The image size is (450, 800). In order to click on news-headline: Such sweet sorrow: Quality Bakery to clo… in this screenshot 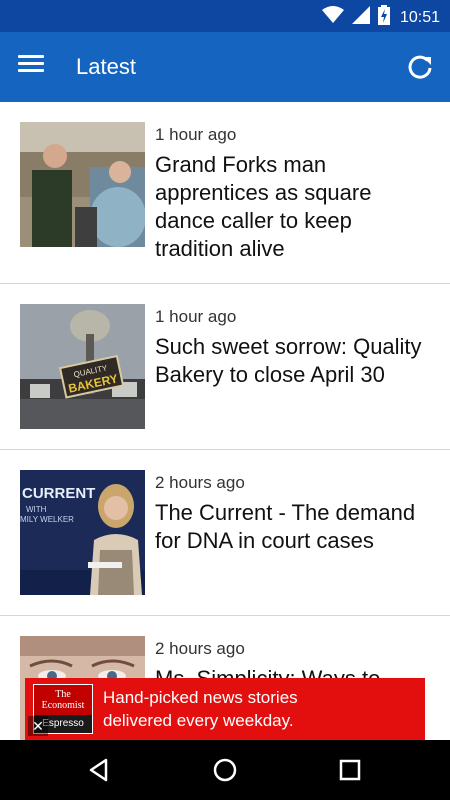, I will do `click(288, 360)`.